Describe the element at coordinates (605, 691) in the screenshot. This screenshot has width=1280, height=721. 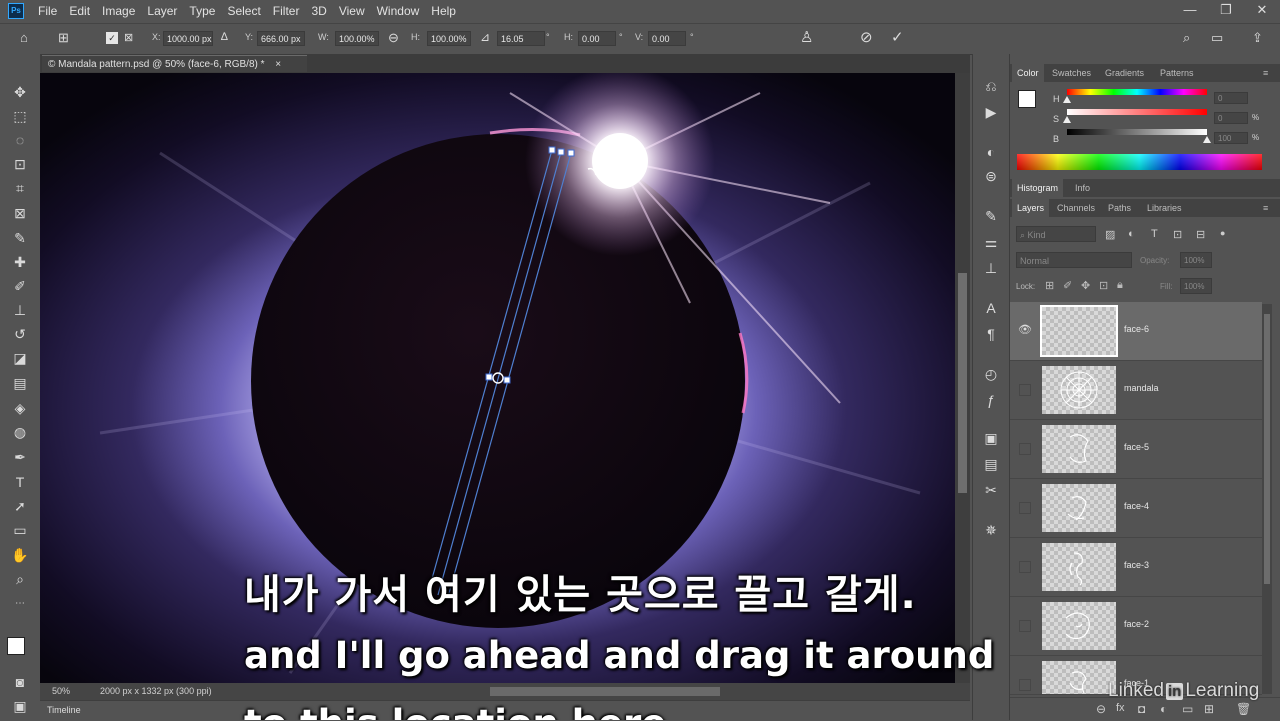
I see `canvas-horizontal-scrollbar` at that location.